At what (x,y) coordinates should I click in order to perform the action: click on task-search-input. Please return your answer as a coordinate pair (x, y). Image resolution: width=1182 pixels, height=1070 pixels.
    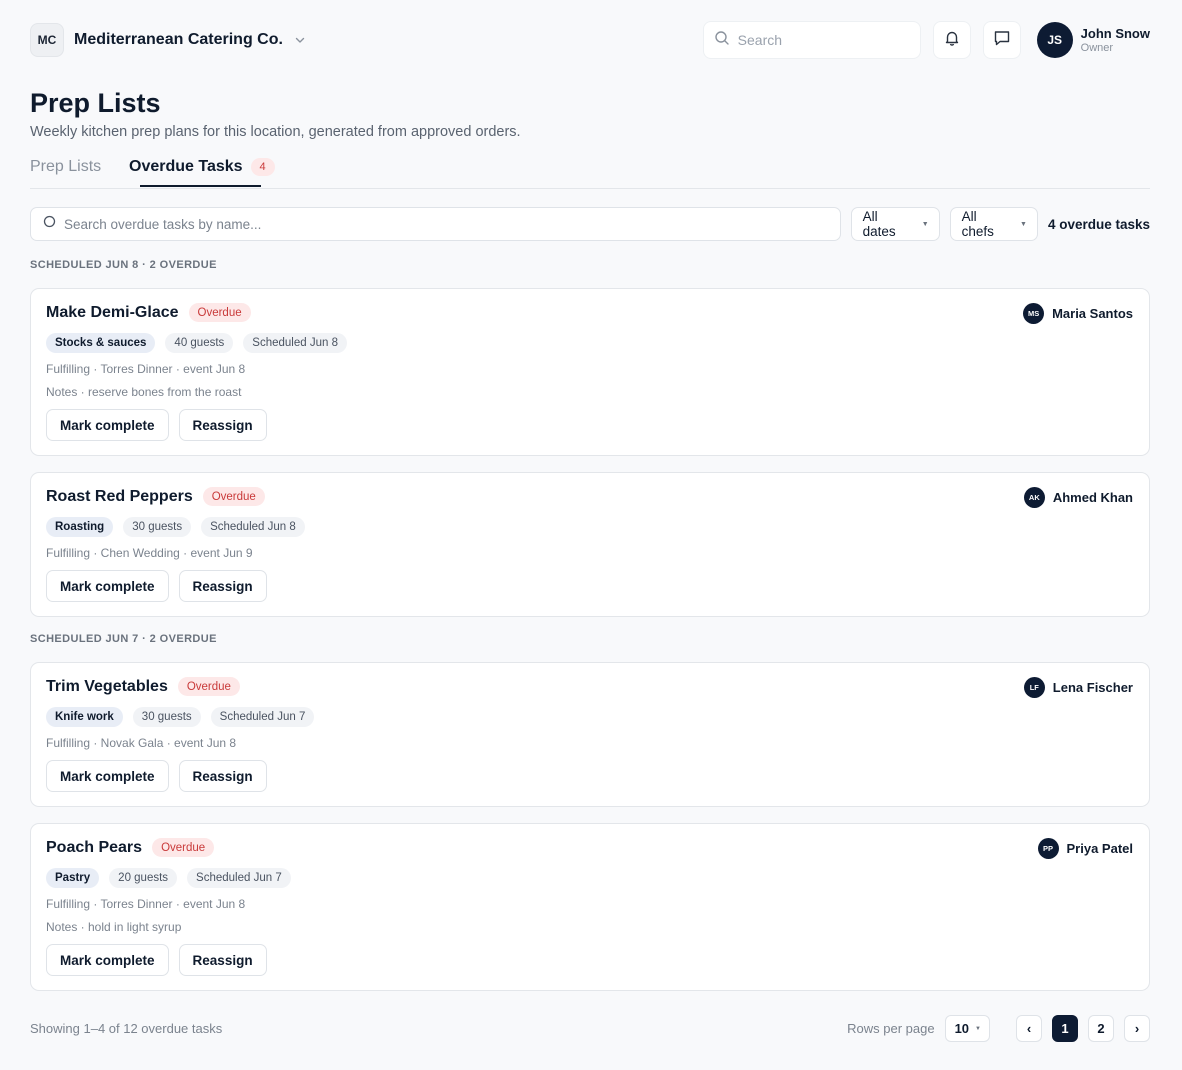
    Looking at the image, I should click on (444, 224).